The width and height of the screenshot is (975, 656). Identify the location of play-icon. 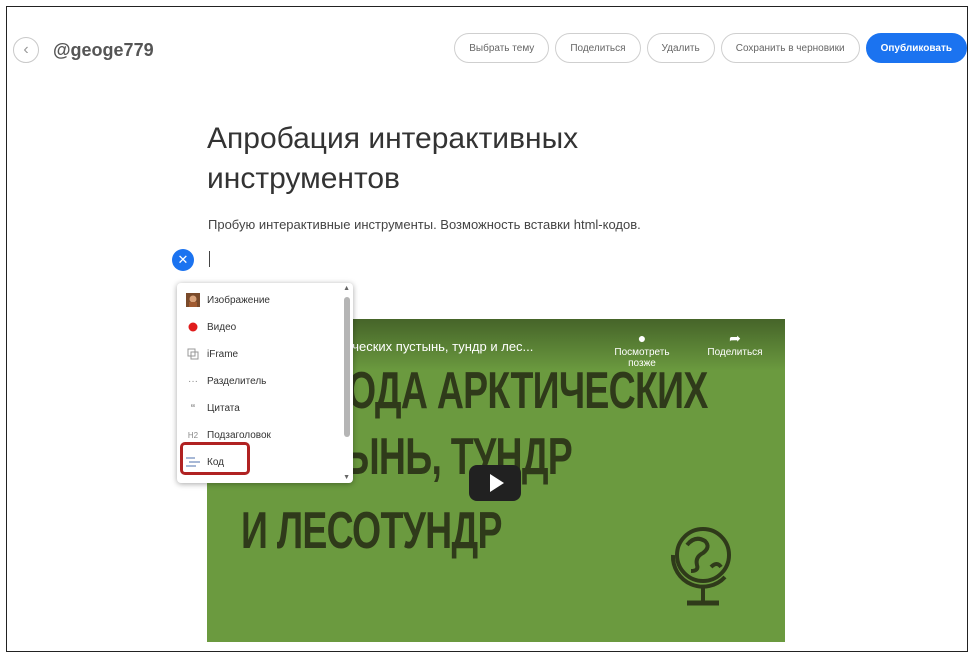
(497, 483).